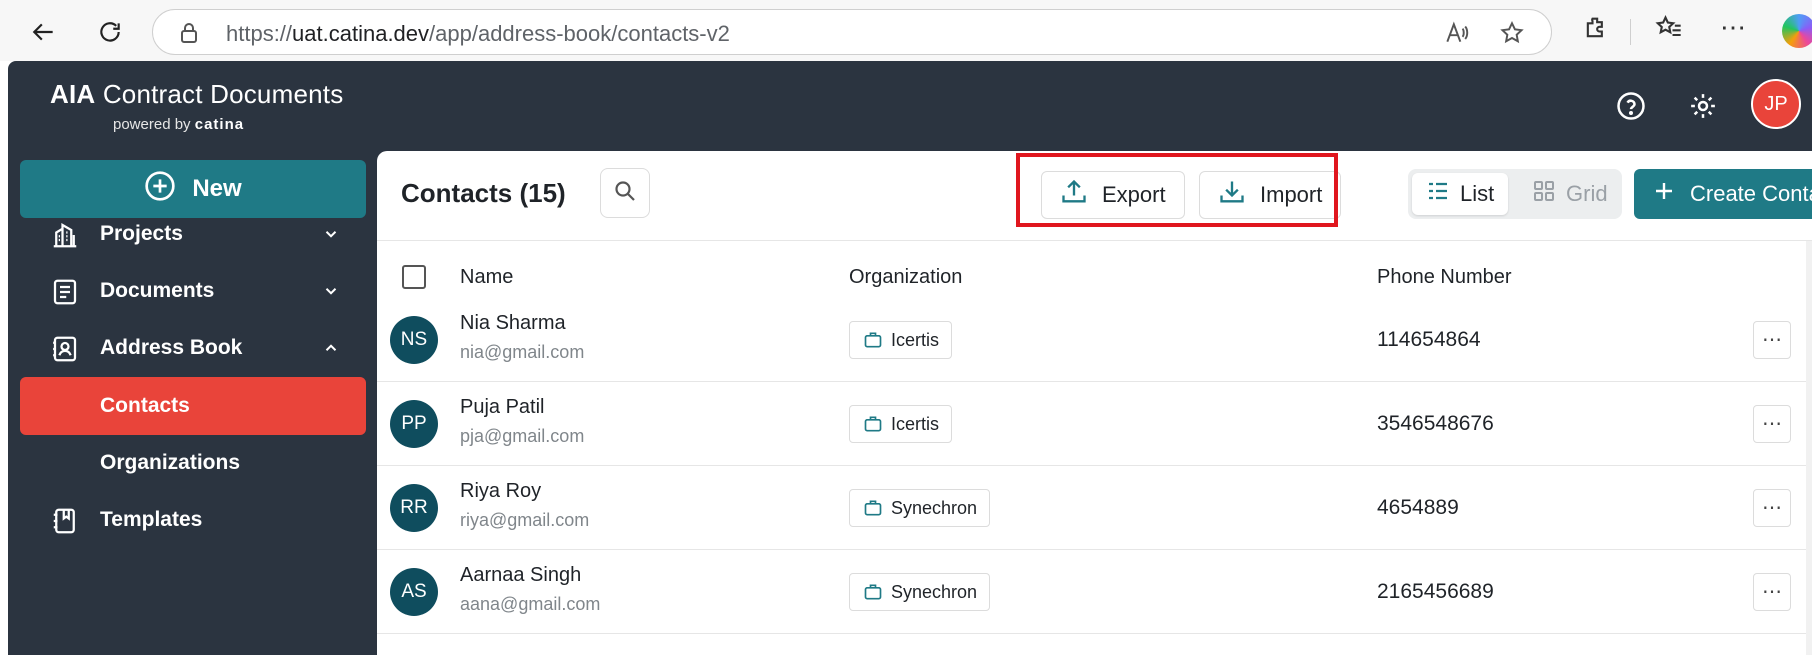  I want to click on sidebar-item-label: Projects, so click(141, 233).